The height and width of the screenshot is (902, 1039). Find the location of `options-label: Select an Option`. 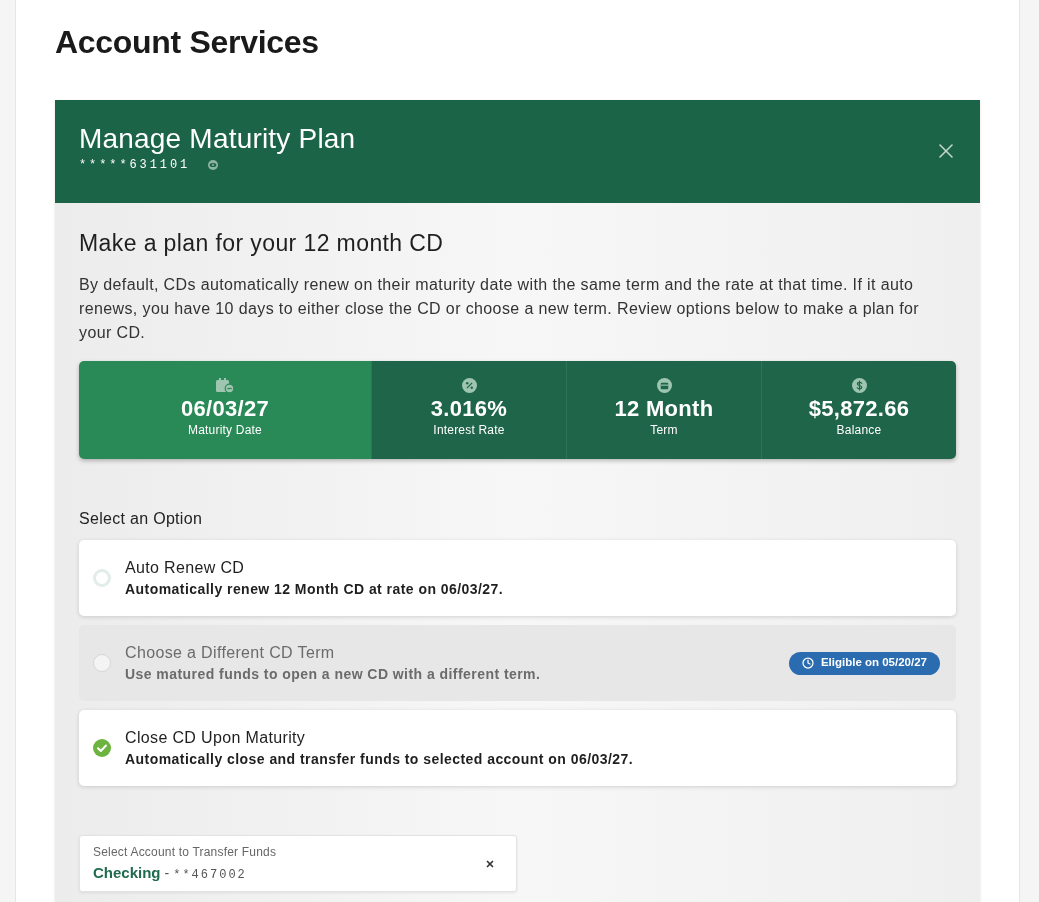

options-label: Select an Option is located at coordinates (141, 519).